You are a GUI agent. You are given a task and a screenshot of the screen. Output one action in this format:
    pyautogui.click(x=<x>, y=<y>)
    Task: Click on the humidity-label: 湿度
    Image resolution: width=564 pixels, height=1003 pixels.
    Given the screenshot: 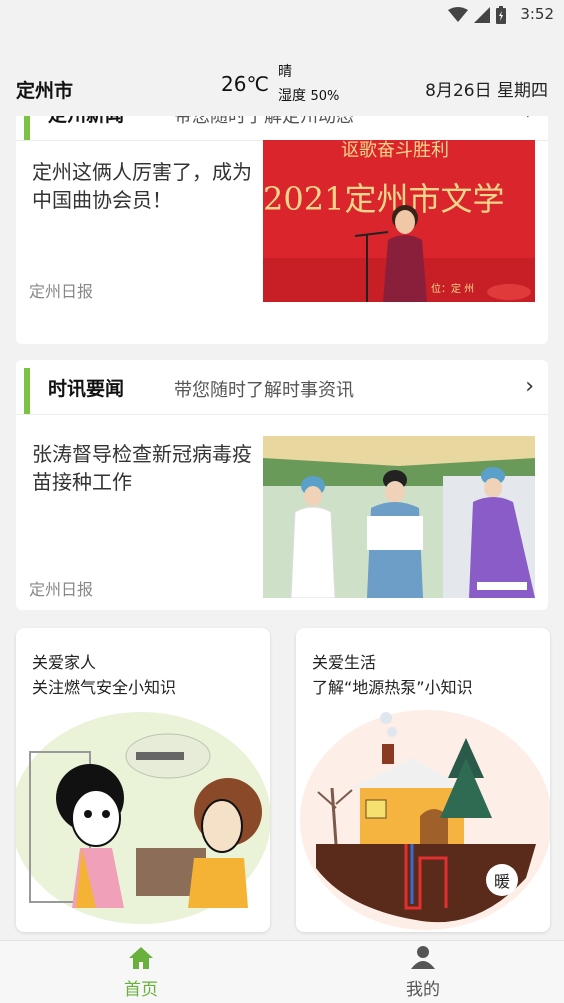 What is the action you would take?
    pyautogui.click(x=292, y=96)
    